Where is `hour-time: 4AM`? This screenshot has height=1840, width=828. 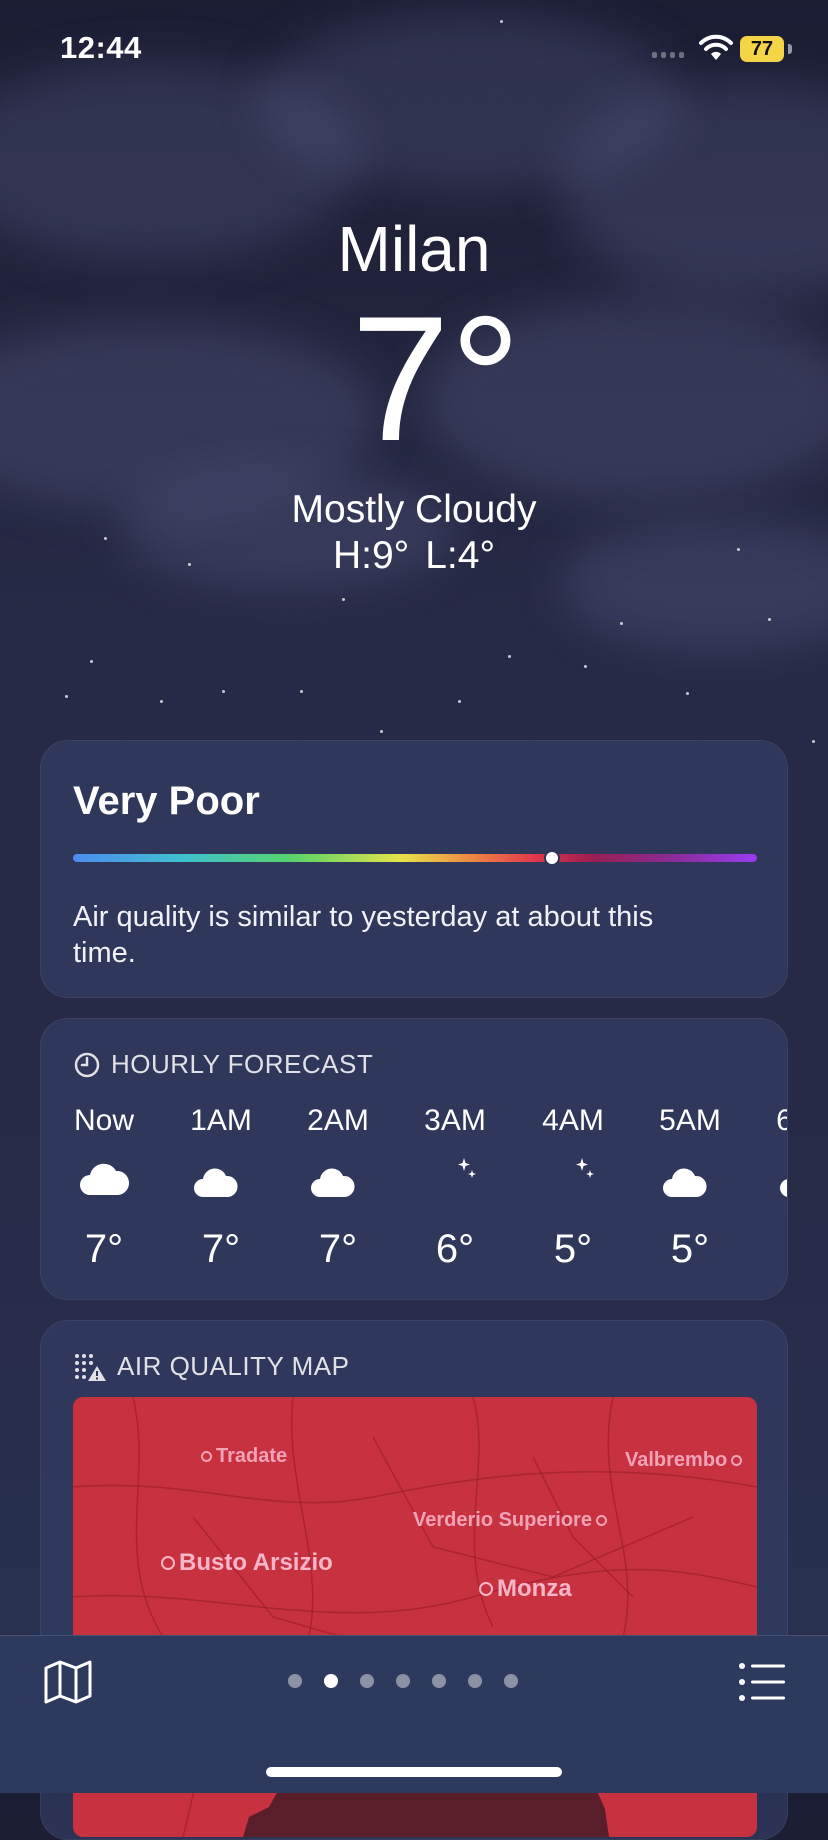 hour-time: 4AM is located at coordinates (573, 1120).